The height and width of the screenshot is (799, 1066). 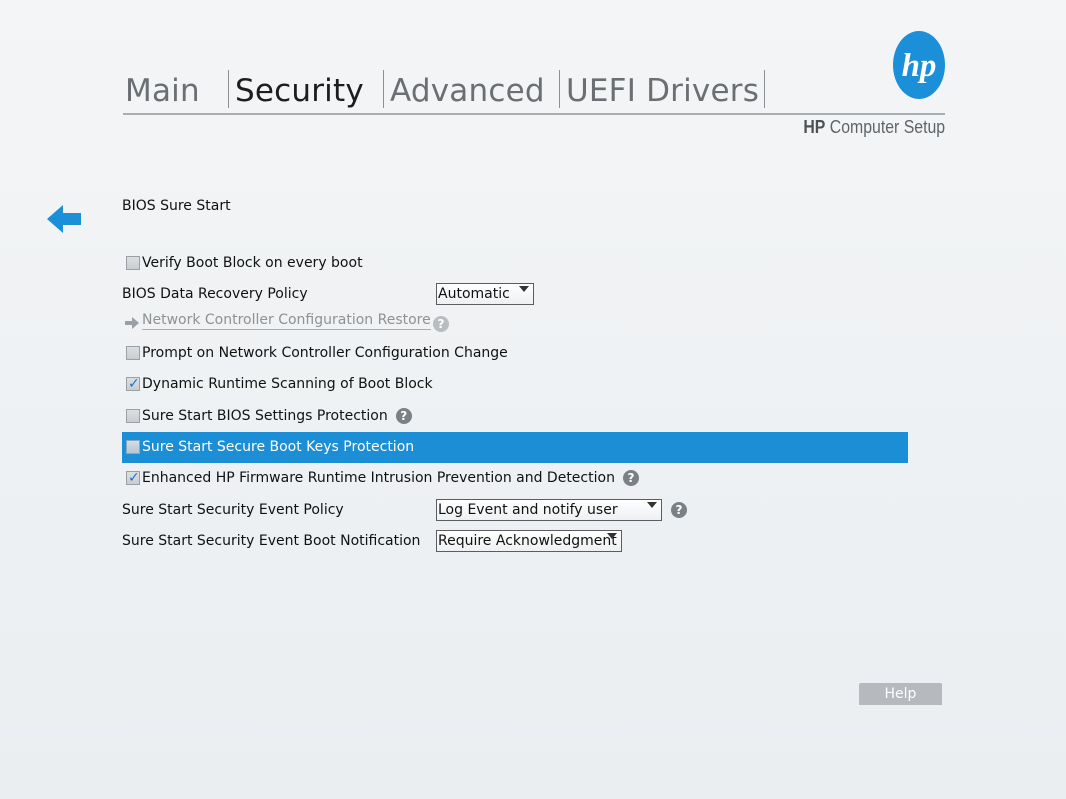 I want to click on data-recovery-policy-select: Automatic, so click(x=485, y=294).